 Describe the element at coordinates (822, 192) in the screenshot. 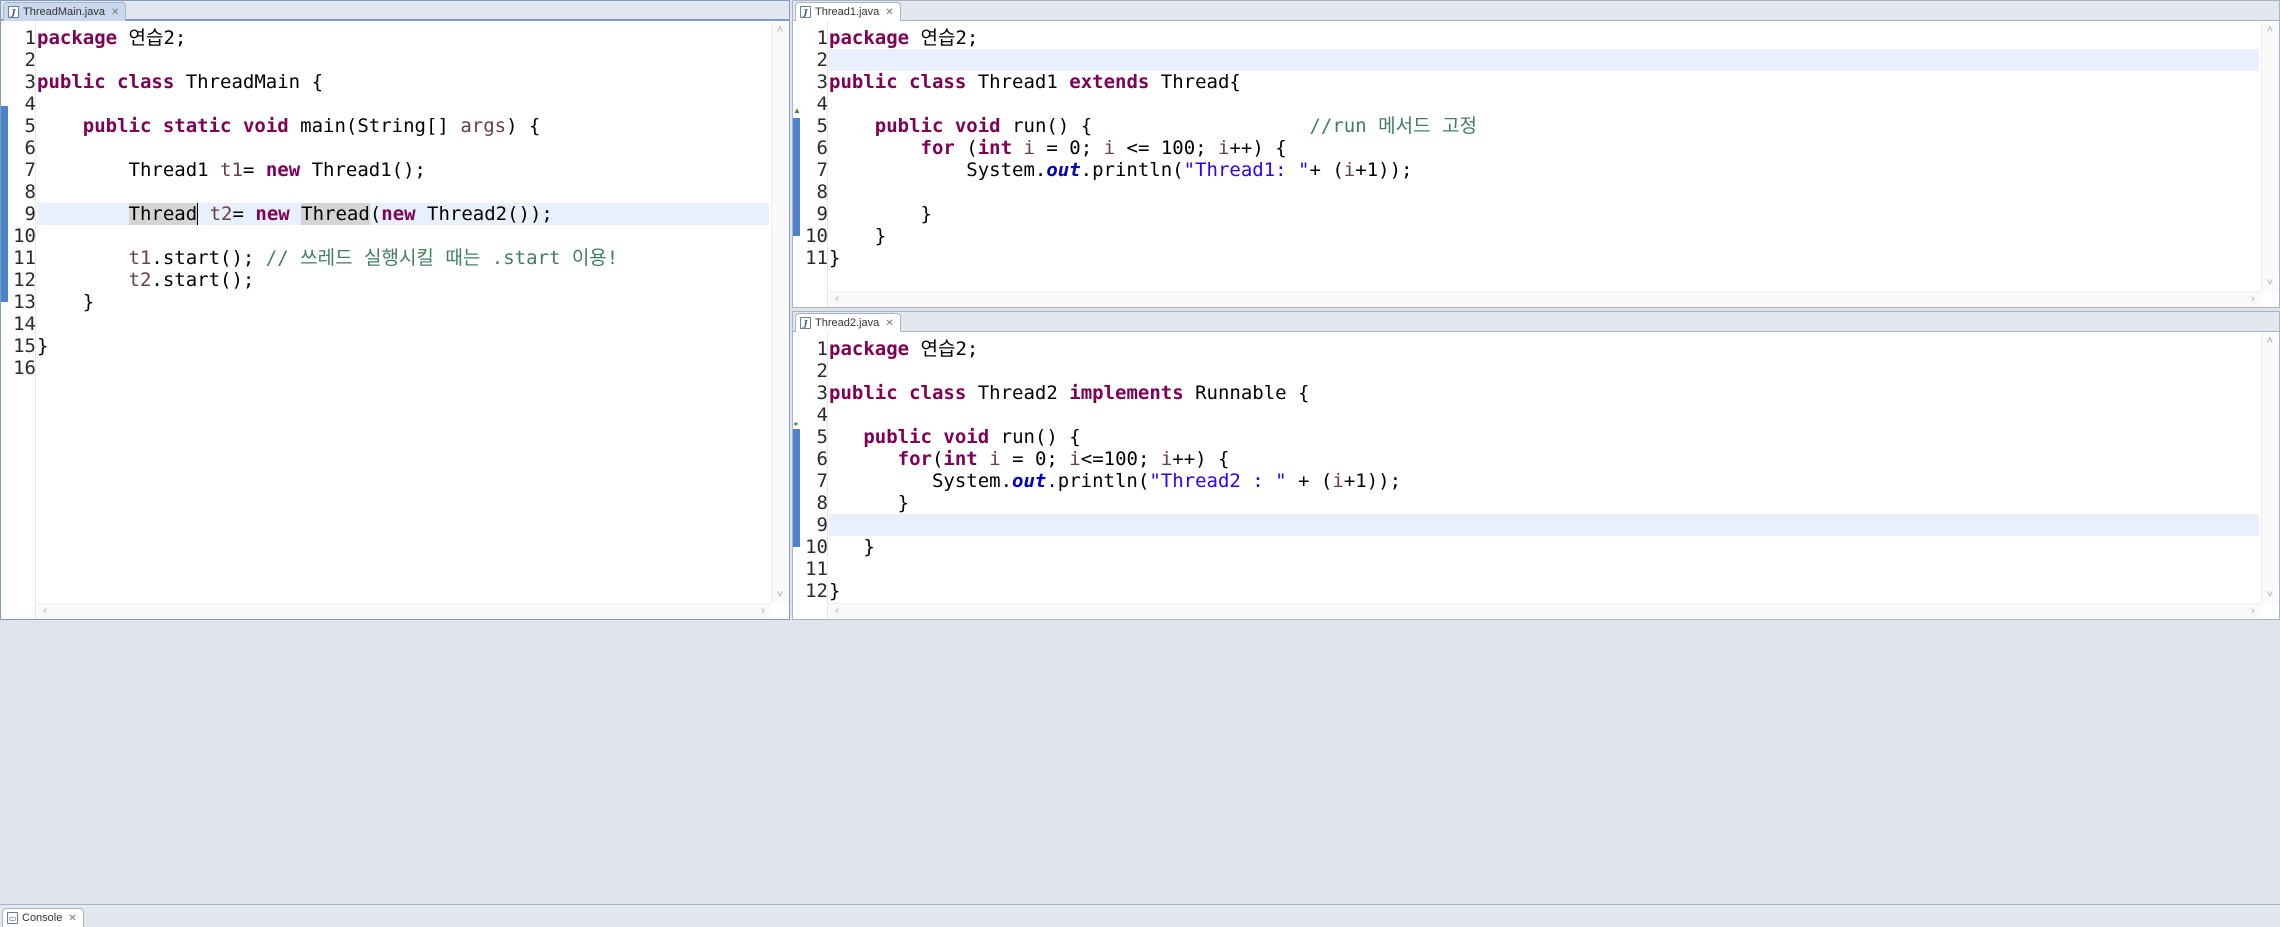

I see `line-number: 8` at that location.